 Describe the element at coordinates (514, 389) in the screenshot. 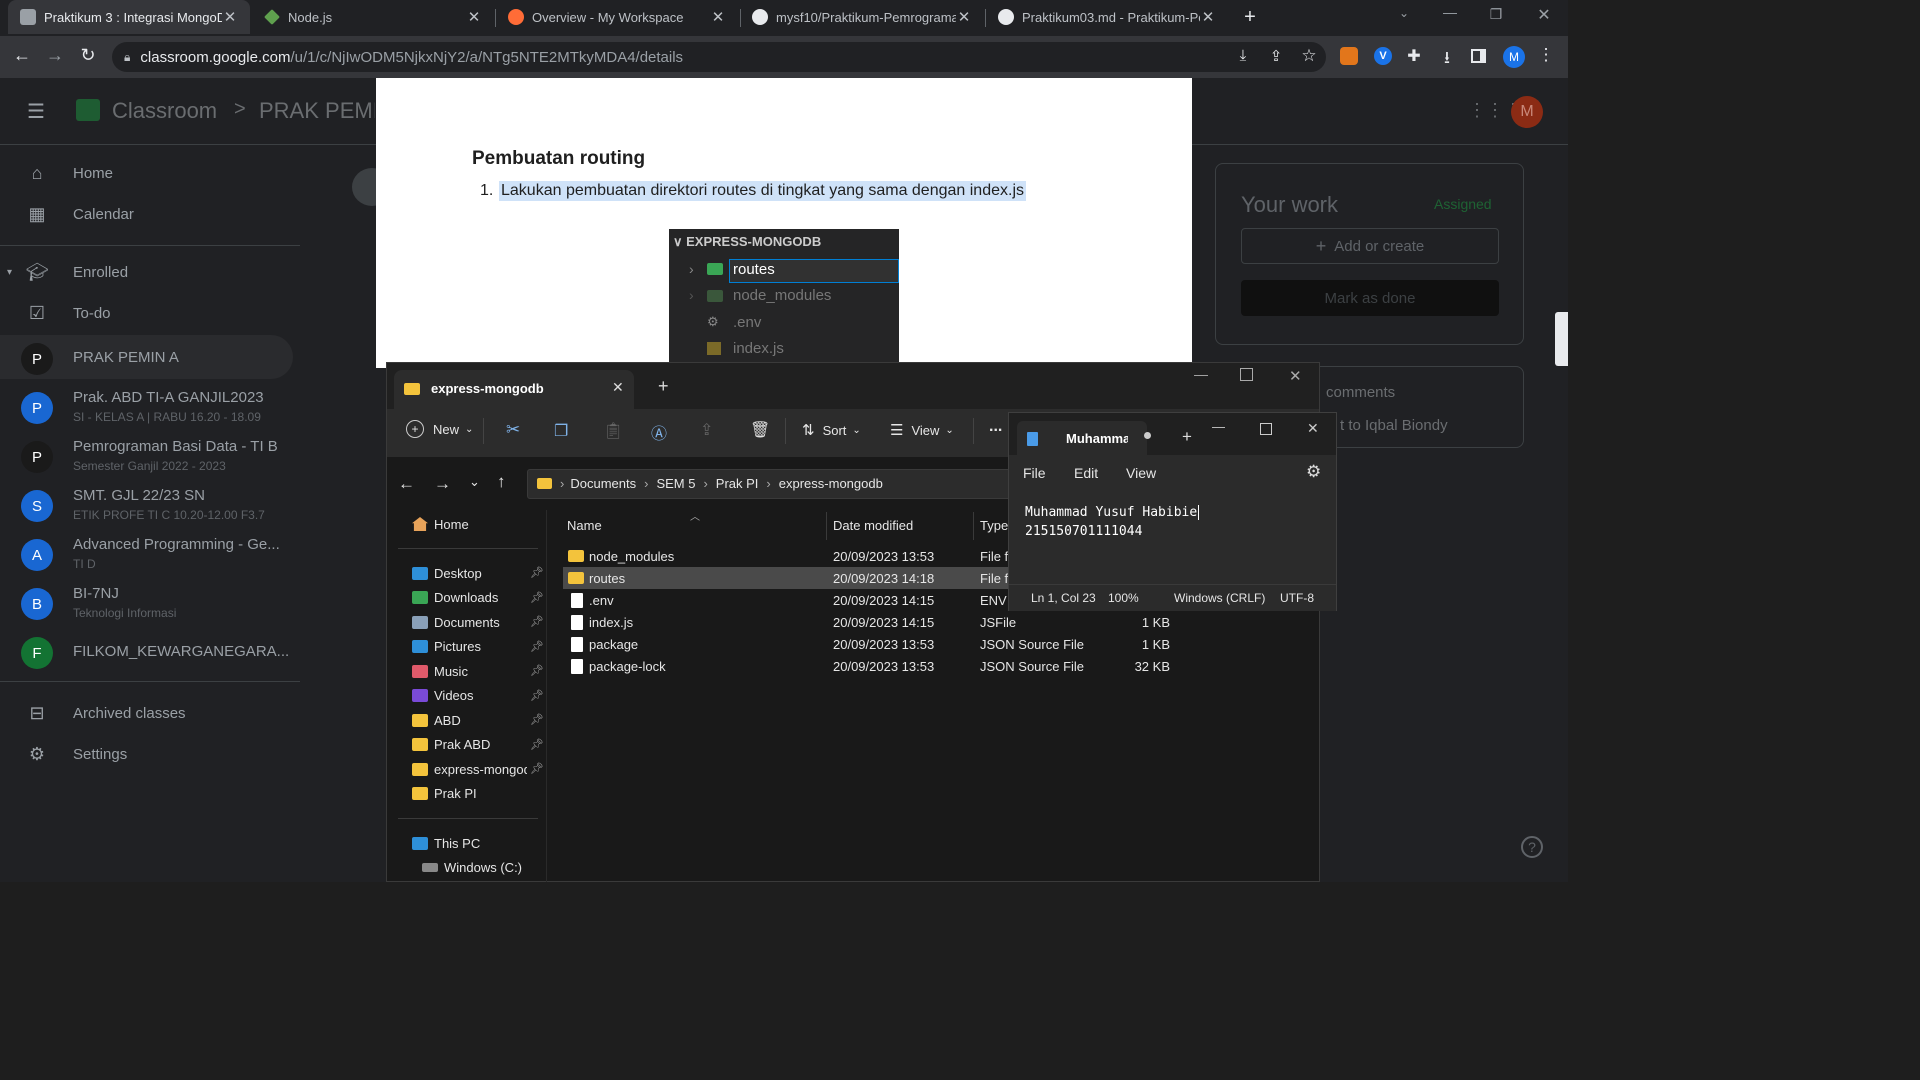

I see `explorer-tab: express-mongodb ✕` at that location.